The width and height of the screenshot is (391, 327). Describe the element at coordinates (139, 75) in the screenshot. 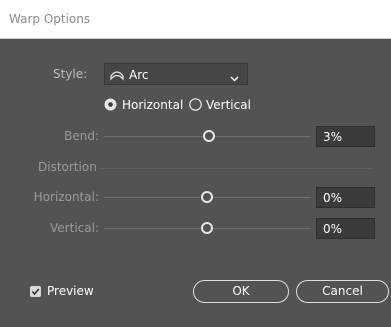

I see `style-dropdown-value: Arc` at that location.